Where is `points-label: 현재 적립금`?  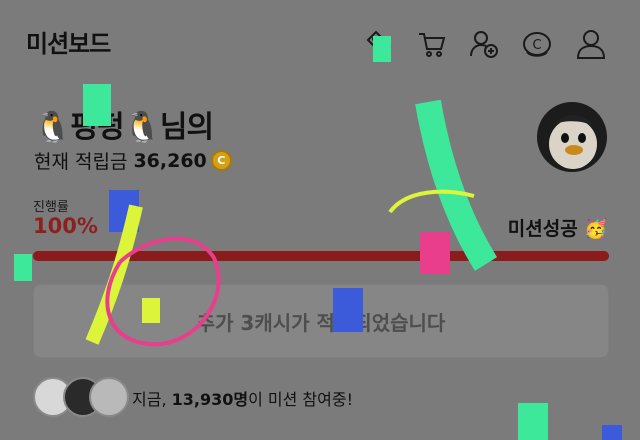 points-label: 현재 적립금 is located at coordinates (81, 162).